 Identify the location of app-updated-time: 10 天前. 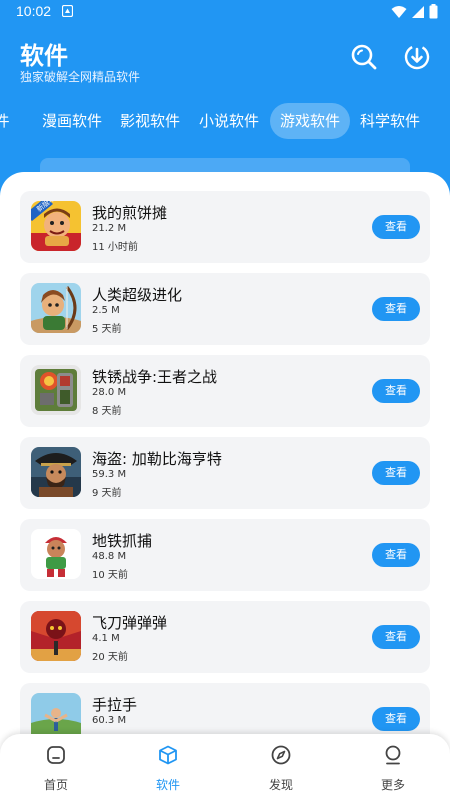
(110, 575).